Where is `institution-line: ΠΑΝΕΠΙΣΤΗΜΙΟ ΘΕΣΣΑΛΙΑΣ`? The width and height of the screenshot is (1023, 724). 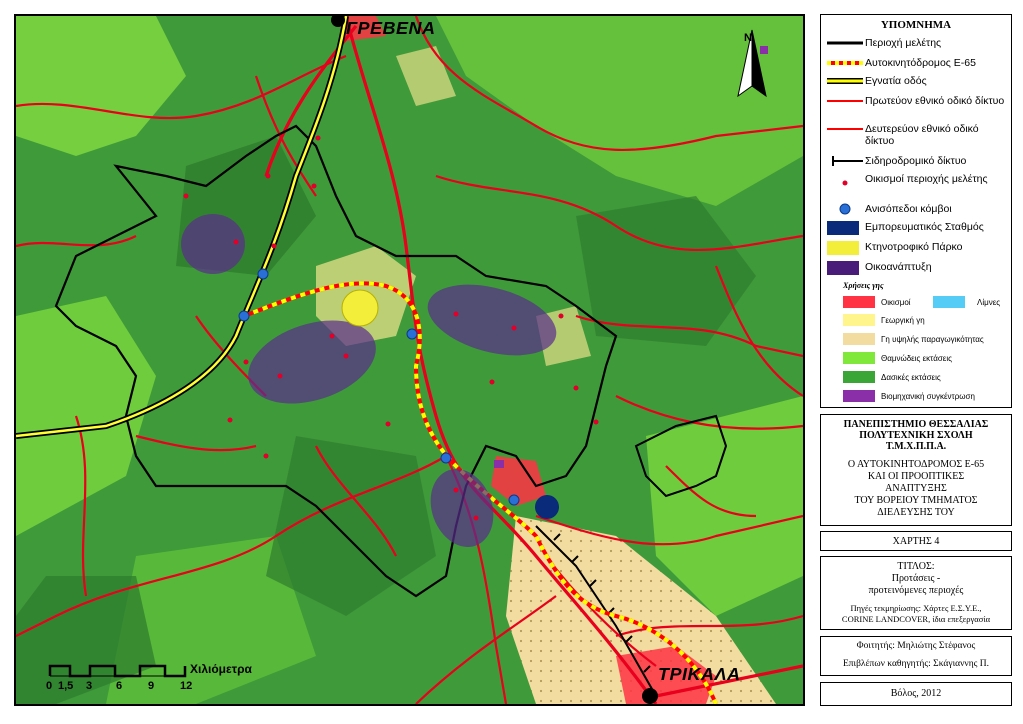 institution-line: ΠΑΝΕΠΙΣΤΗΜΙΟ ΘΕΣΣΑΛΙΑΣ is located at coordinates (916, 424).